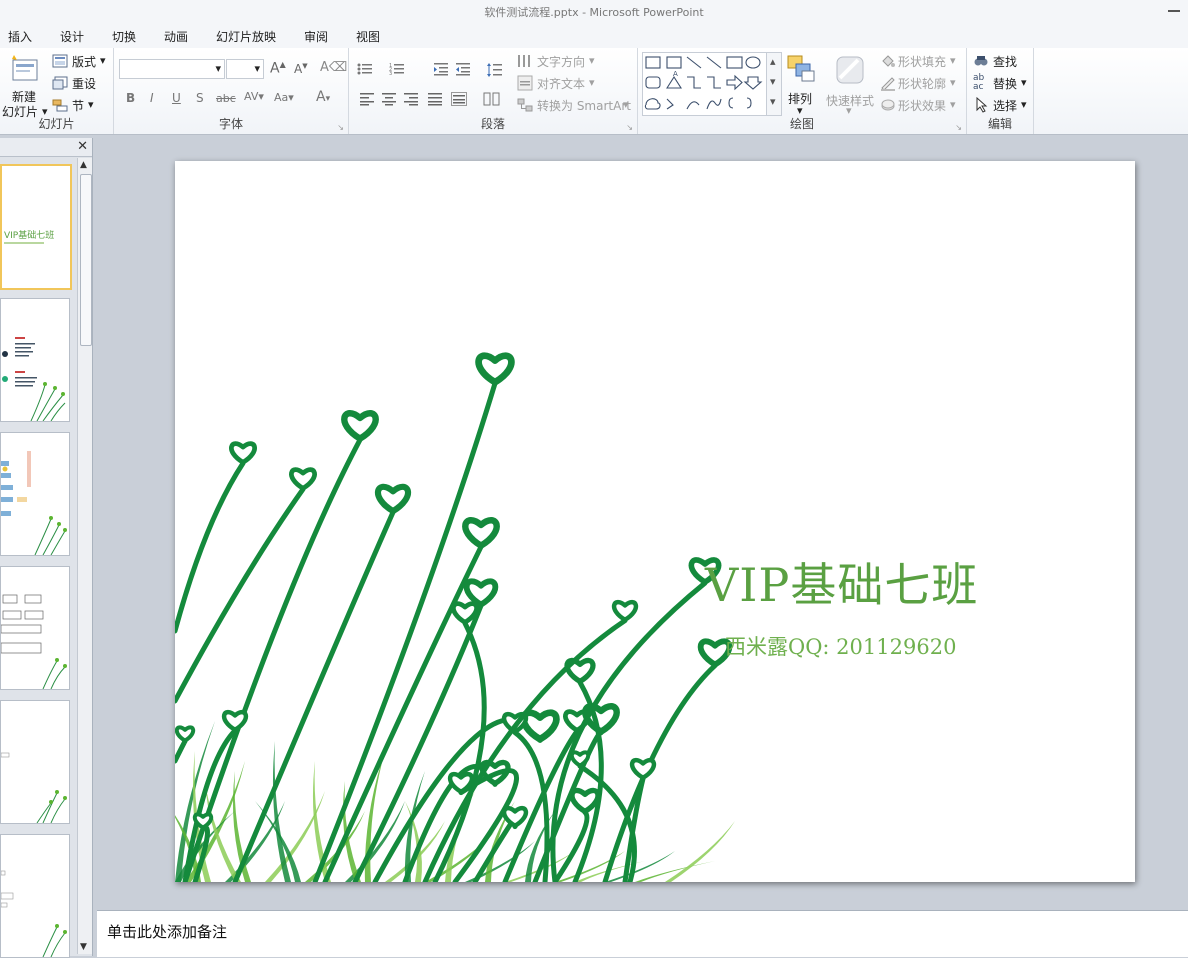 The image size is (1188, 958). Describe the element at coordinates (25, 85) in the screenshot. I see `new-slide-button: 新建 幻灯片 ▾` at that location.